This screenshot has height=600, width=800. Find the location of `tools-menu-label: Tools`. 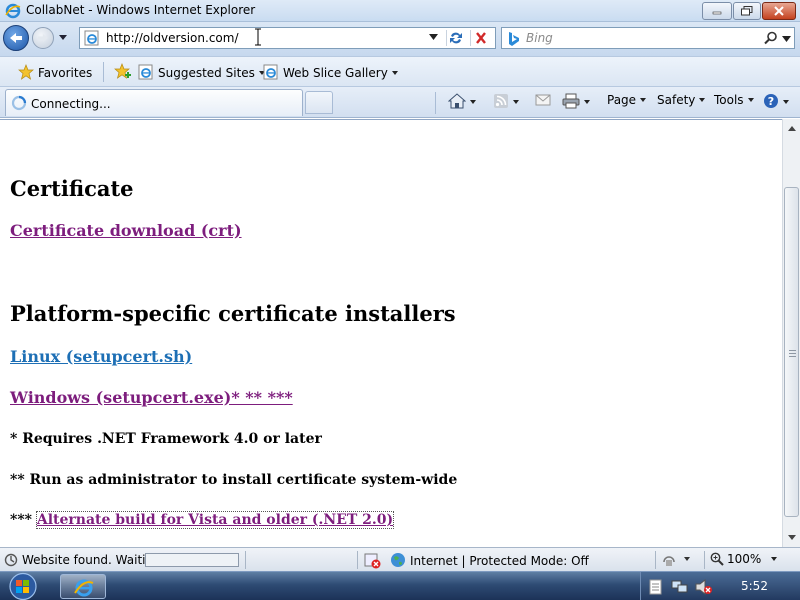

tools-menu-label: Tools is located at coordinates (729, 100).